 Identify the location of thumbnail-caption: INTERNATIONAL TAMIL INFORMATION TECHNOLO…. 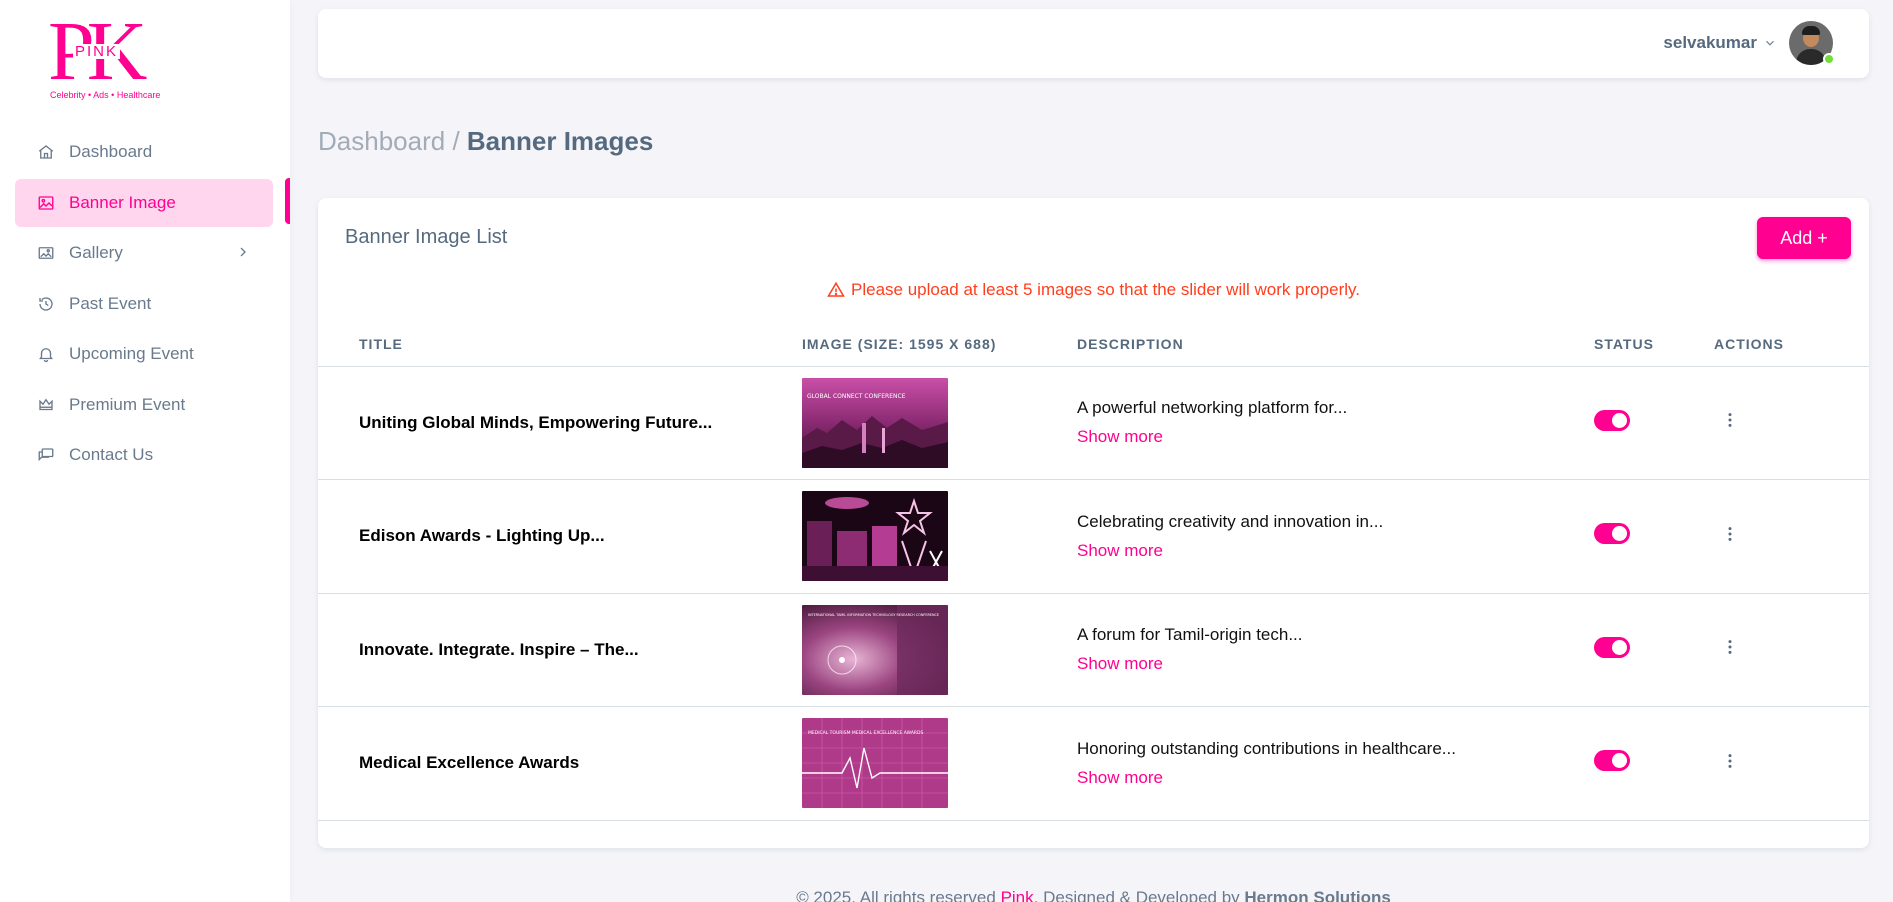
(873, 615).